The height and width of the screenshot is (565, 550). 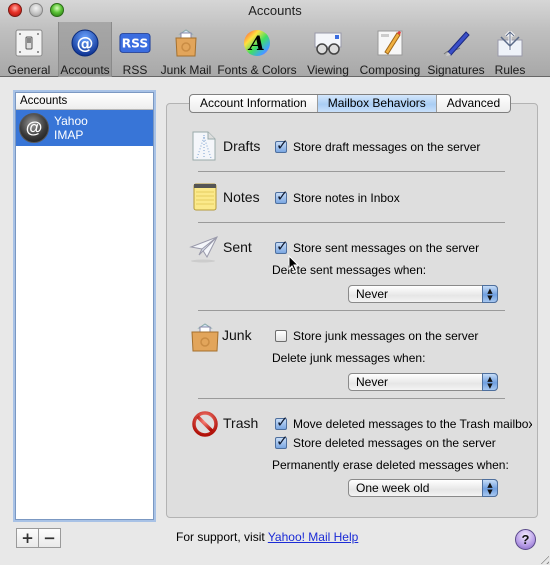 What do you see at coordinates (390, 43) in the screenshot?
I see `pencil-paper-icon` at bounding box center [390, 43].